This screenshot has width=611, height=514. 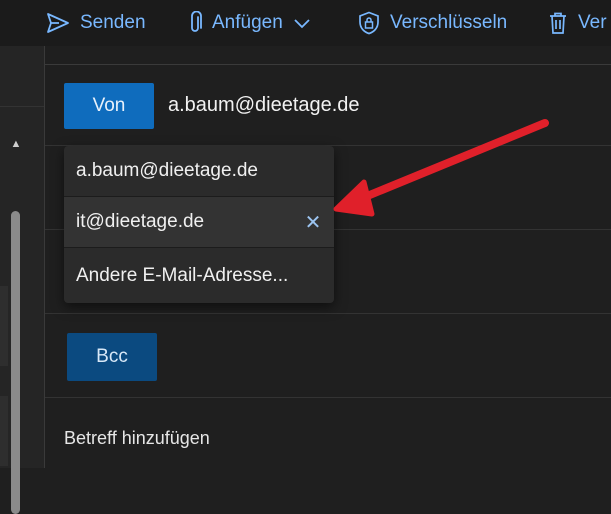 I want to click on dropdown-item-label: a.baum@dieetage.de, so click(x=167, y=170).